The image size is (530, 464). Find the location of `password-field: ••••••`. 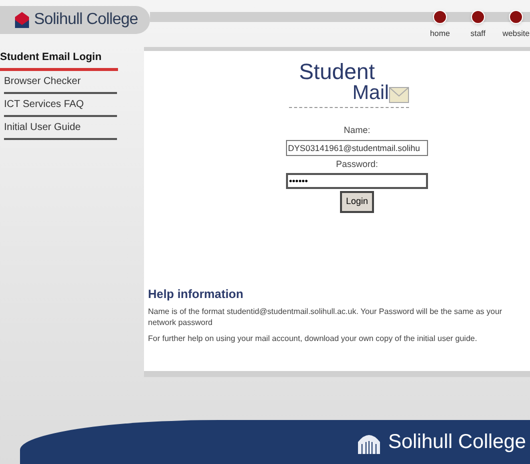

password-field: •••••• is located at coordinates (357, 181).